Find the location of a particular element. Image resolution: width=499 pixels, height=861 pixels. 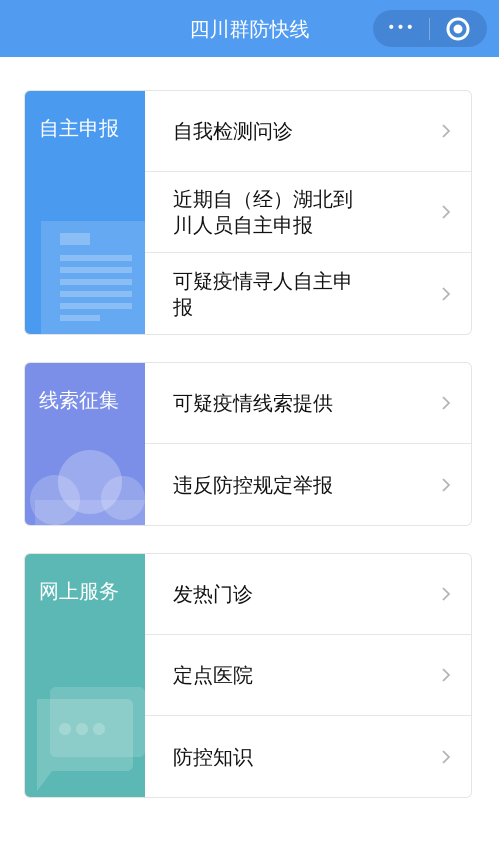

menu-item: 可疑疫情线索提供 is located at coordinates (308, 403).